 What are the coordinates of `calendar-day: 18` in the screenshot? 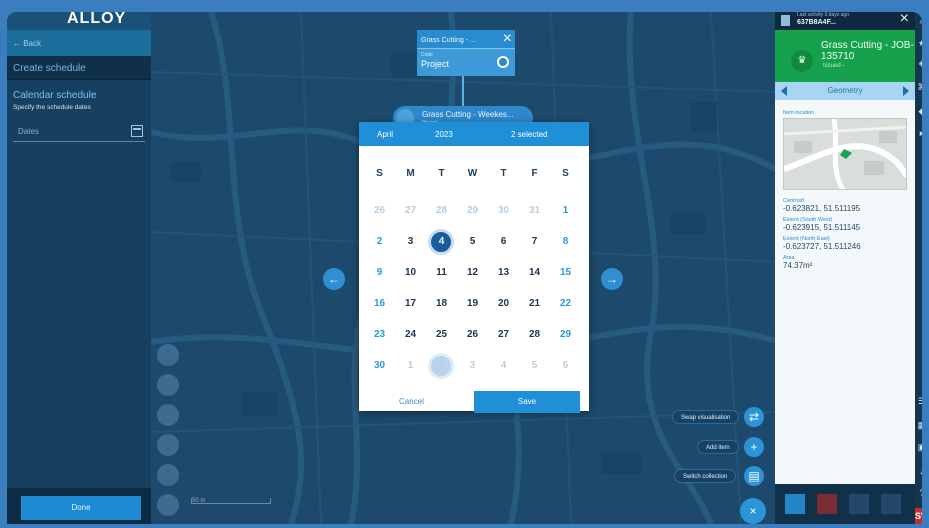 It's located at (441, 304).